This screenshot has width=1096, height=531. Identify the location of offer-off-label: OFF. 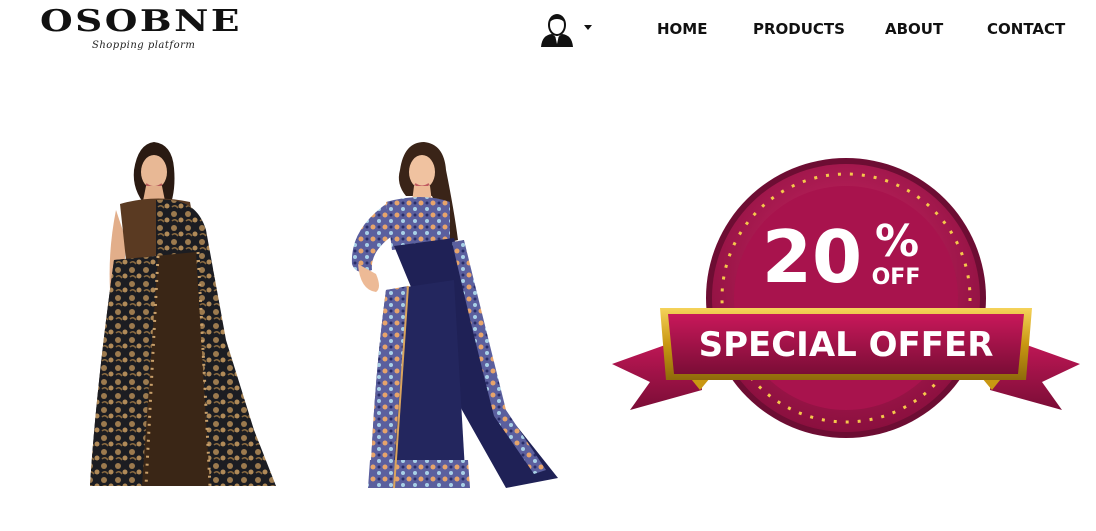
(896, 277).